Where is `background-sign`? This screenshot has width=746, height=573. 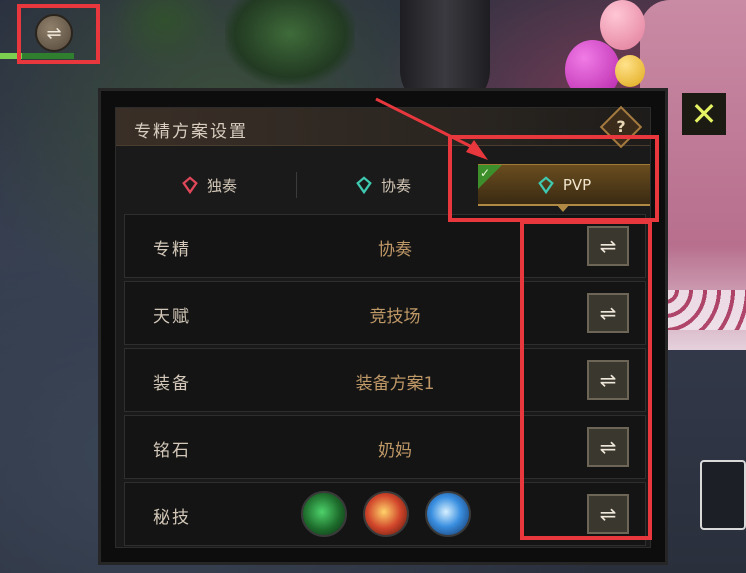
background-sign is located at coordinates (723, 495).